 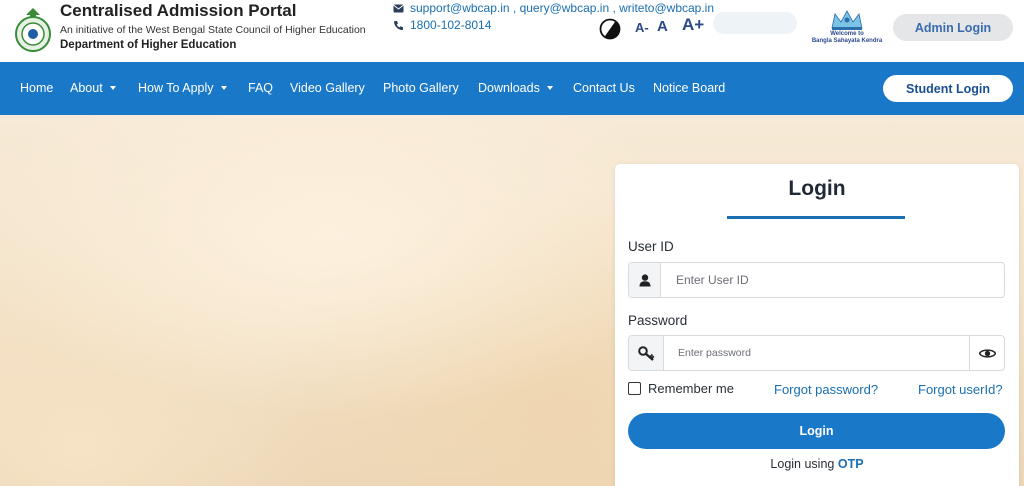 I want to click on department-name: Department of Higher Education, so click(x=148, y=45).